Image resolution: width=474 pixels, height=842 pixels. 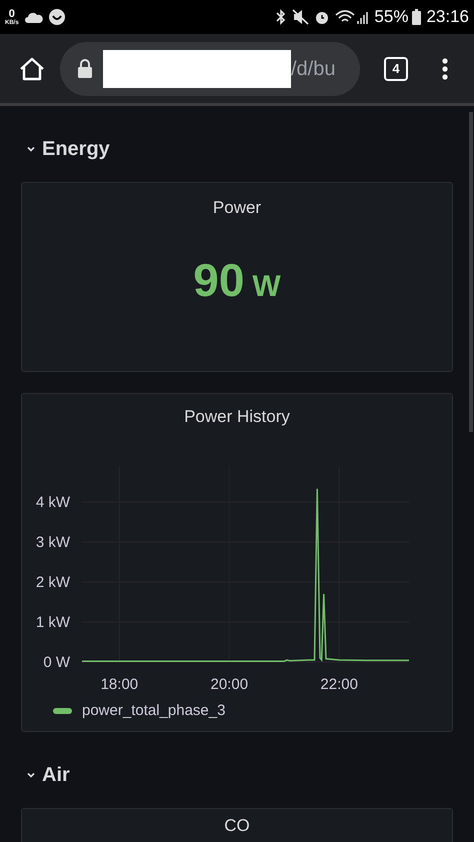 I want to click on stat-value: 90, so click(x=218, y=279).